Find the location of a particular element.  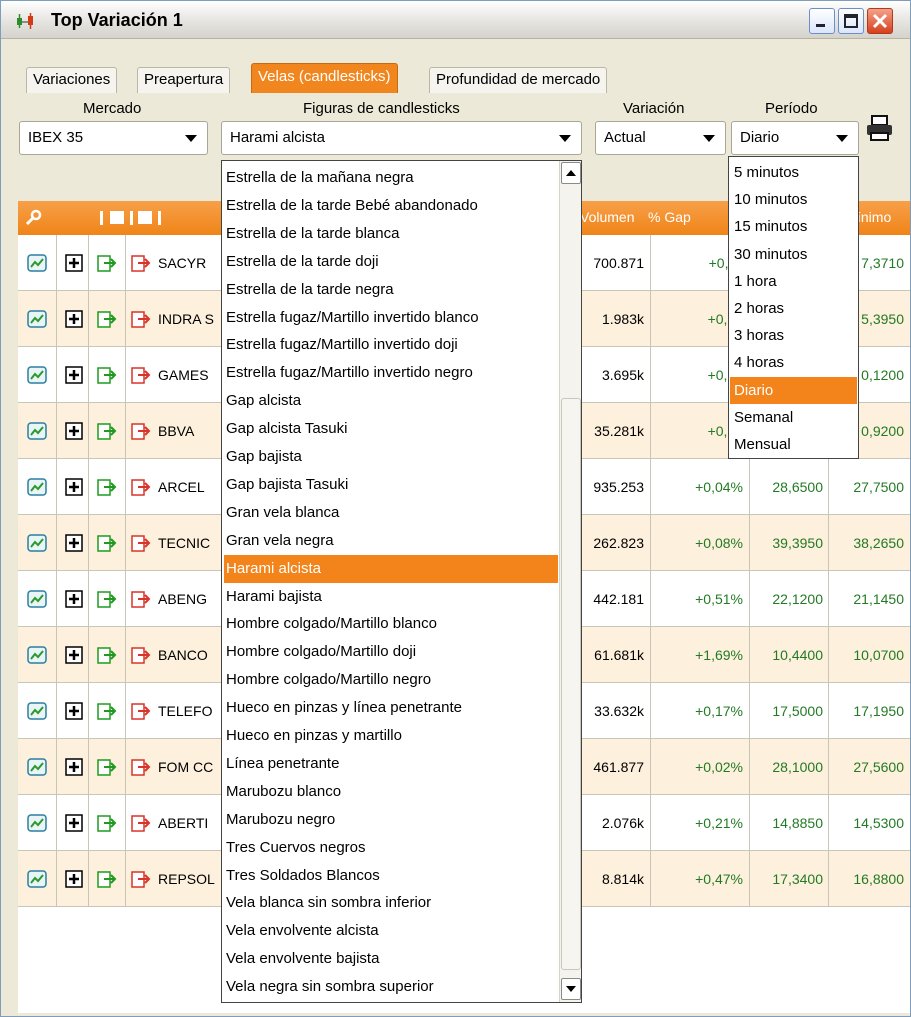

figuras-option: Gran vela blanca is located at coordinates (391, 513).